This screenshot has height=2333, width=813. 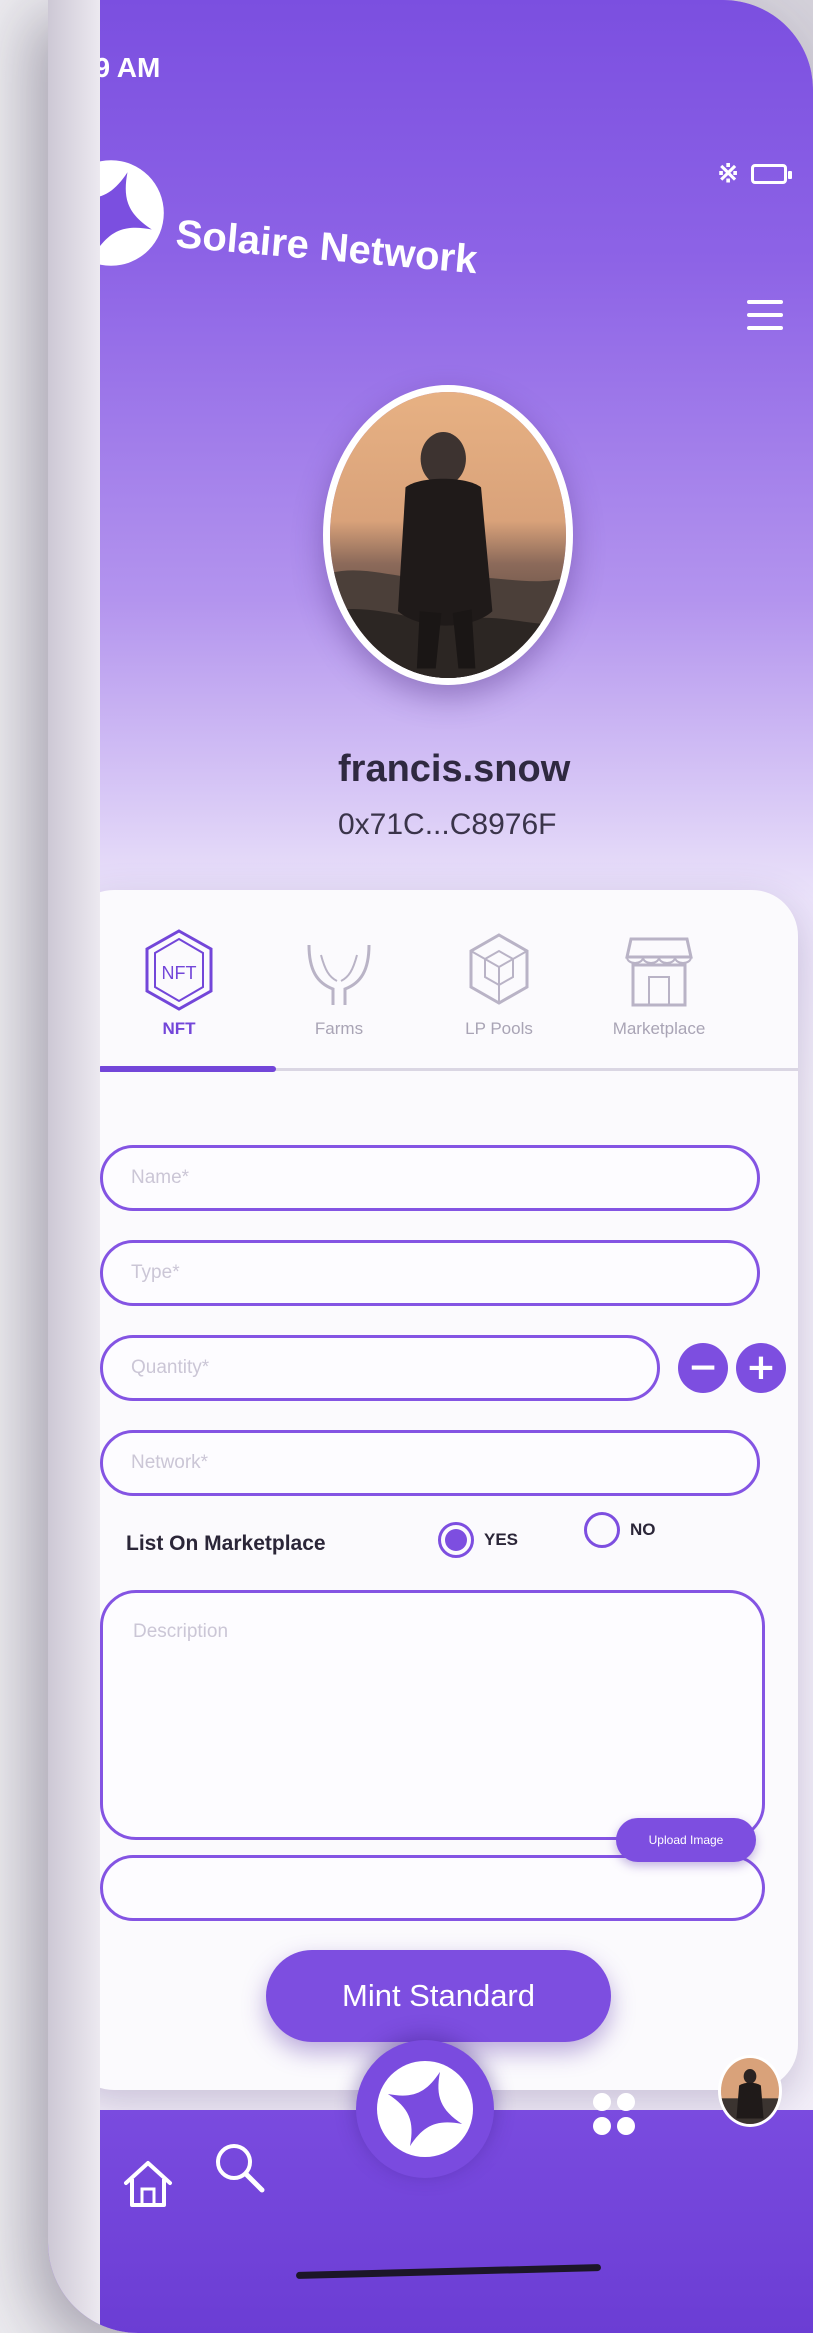 What do you see at coordinates (430, 1463) in the screenshot?
I see `network-field` at bounding box center [430, 1463].